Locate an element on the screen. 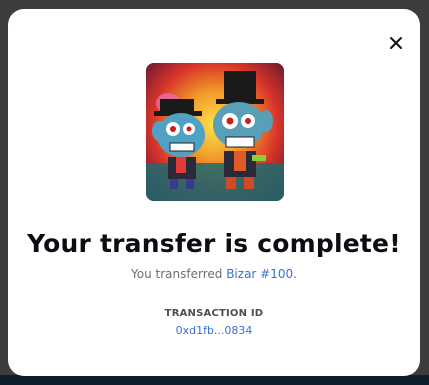  close-icon is located at coordinates (396, 43).